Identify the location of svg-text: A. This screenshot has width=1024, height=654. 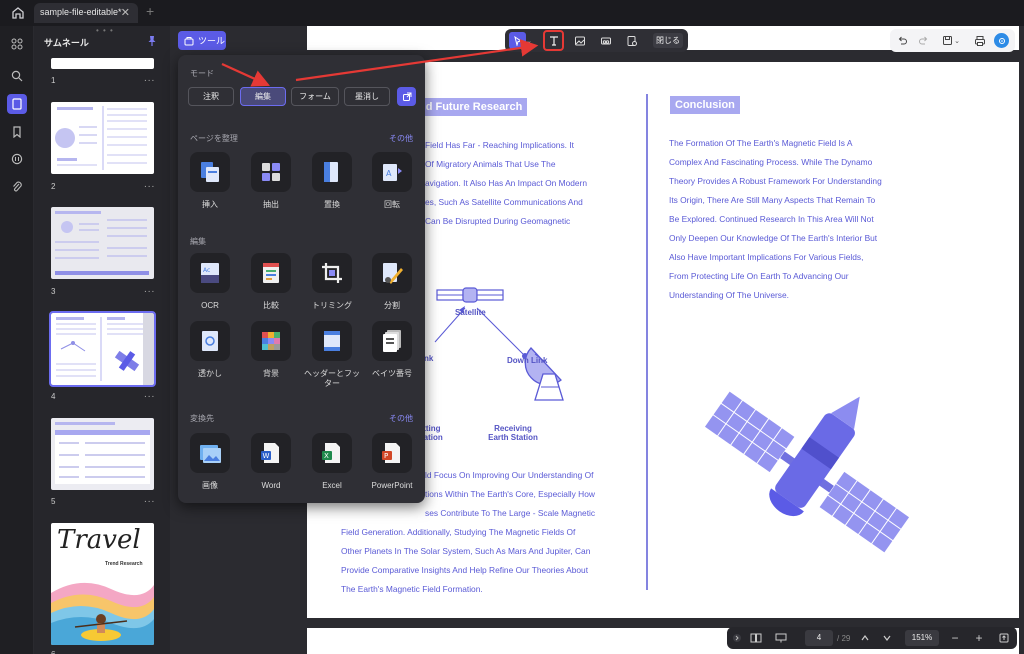
(389, 173).